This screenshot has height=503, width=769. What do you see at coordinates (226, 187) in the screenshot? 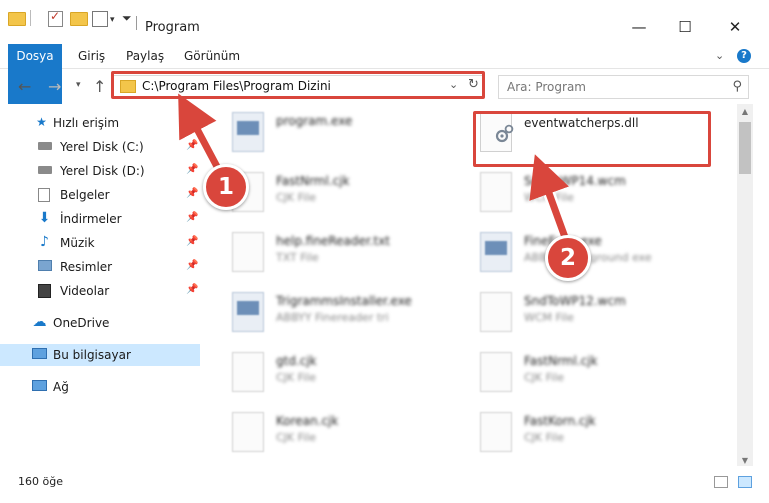
I see `step-badge-1: 1` at bounding box center [226, 187].